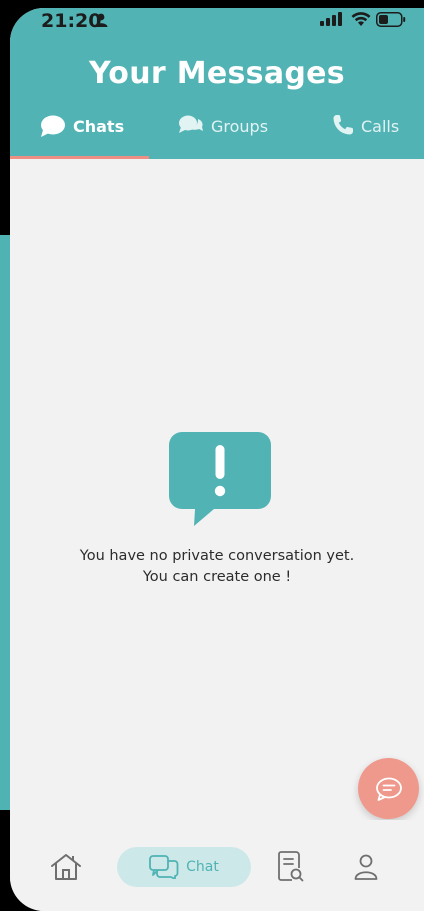  I want to click on tab-chats: Chats, so click(82, 136).